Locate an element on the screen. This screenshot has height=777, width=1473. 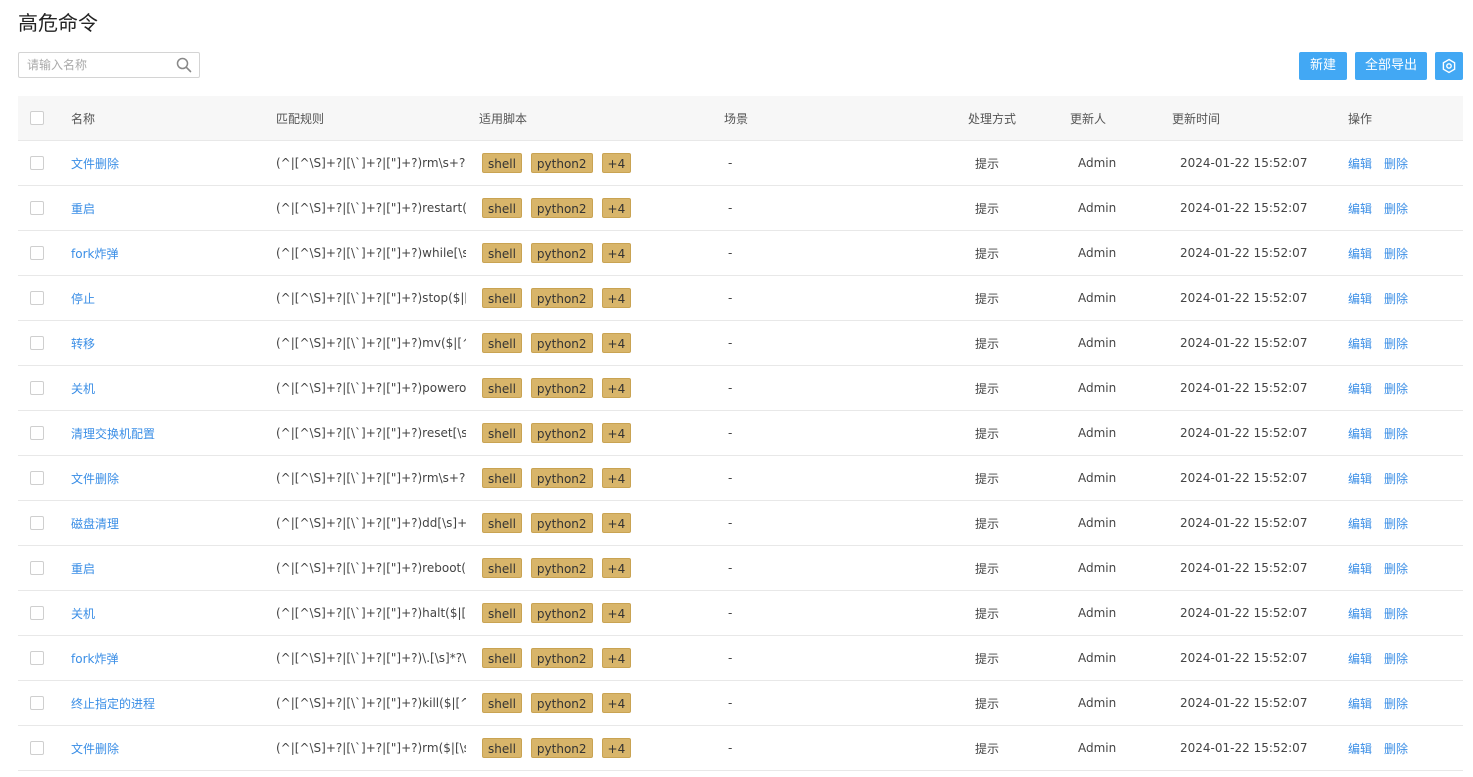
command-name-link: 清理交换机配置 is located at coordinates (113, 433).